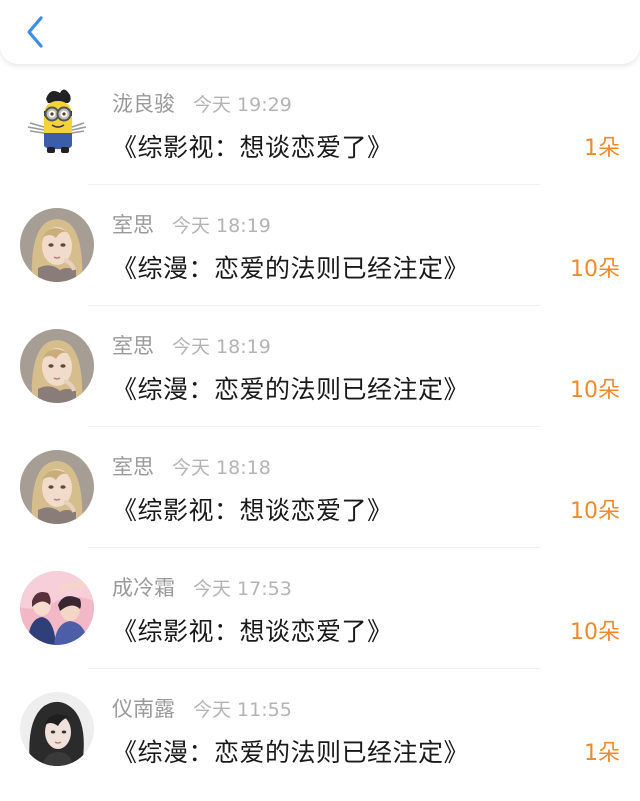 The height and width of the screenshot is (801, 640). What do you see at coordinates (320, 32) in the screenshot?
I see `top-bar` at bounding box center [320, 32].